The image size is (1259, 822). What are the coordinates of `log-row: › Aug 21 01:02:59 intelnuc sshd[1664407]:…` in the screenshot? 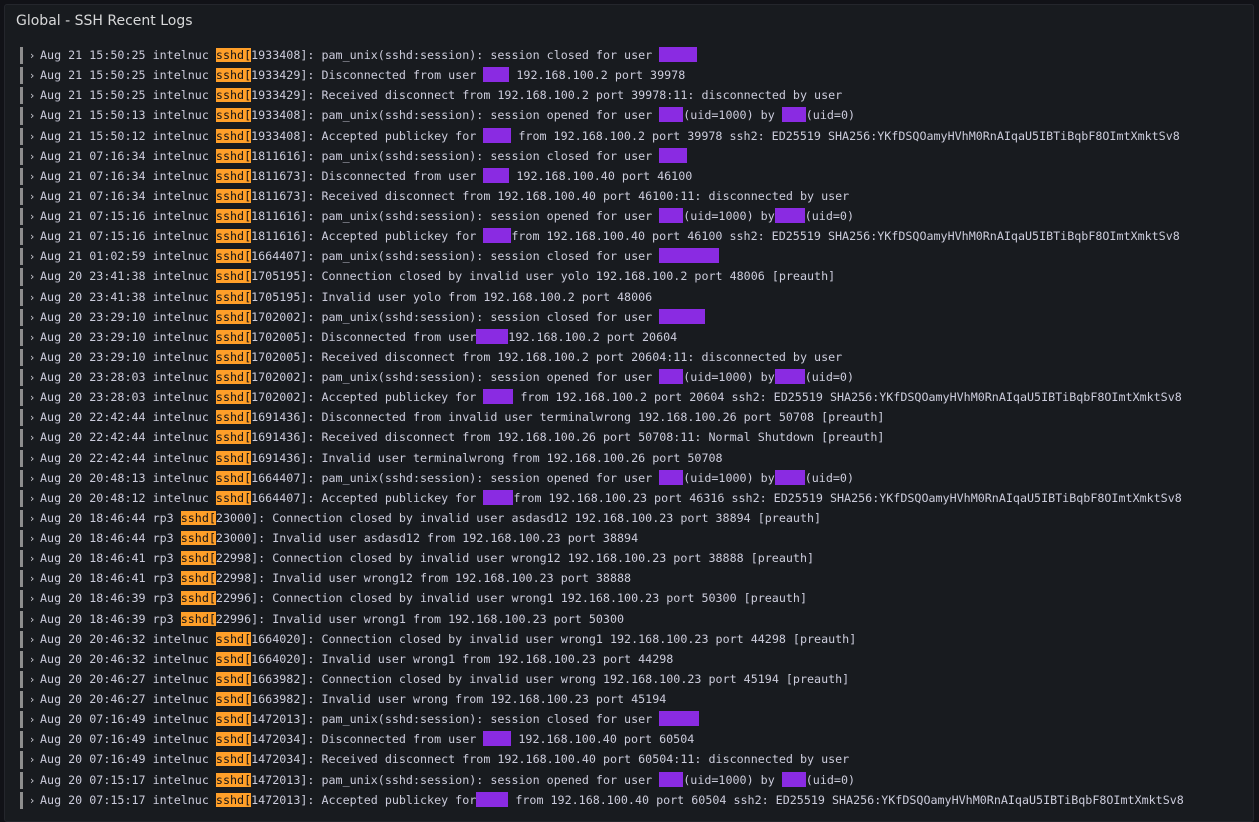 It's located at (636, 256).